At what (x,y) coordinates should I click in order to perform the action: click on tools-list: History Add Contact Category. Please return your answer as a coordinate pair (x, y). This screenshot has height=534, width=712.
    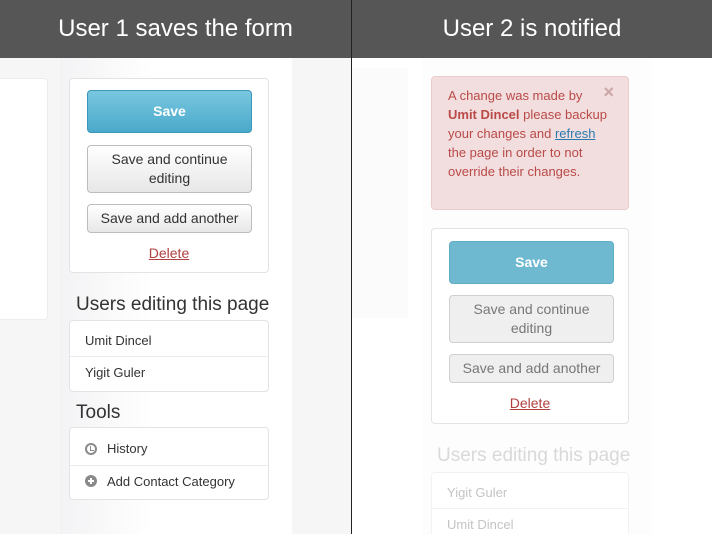
    Looking at the image, I should click on (169, 463).